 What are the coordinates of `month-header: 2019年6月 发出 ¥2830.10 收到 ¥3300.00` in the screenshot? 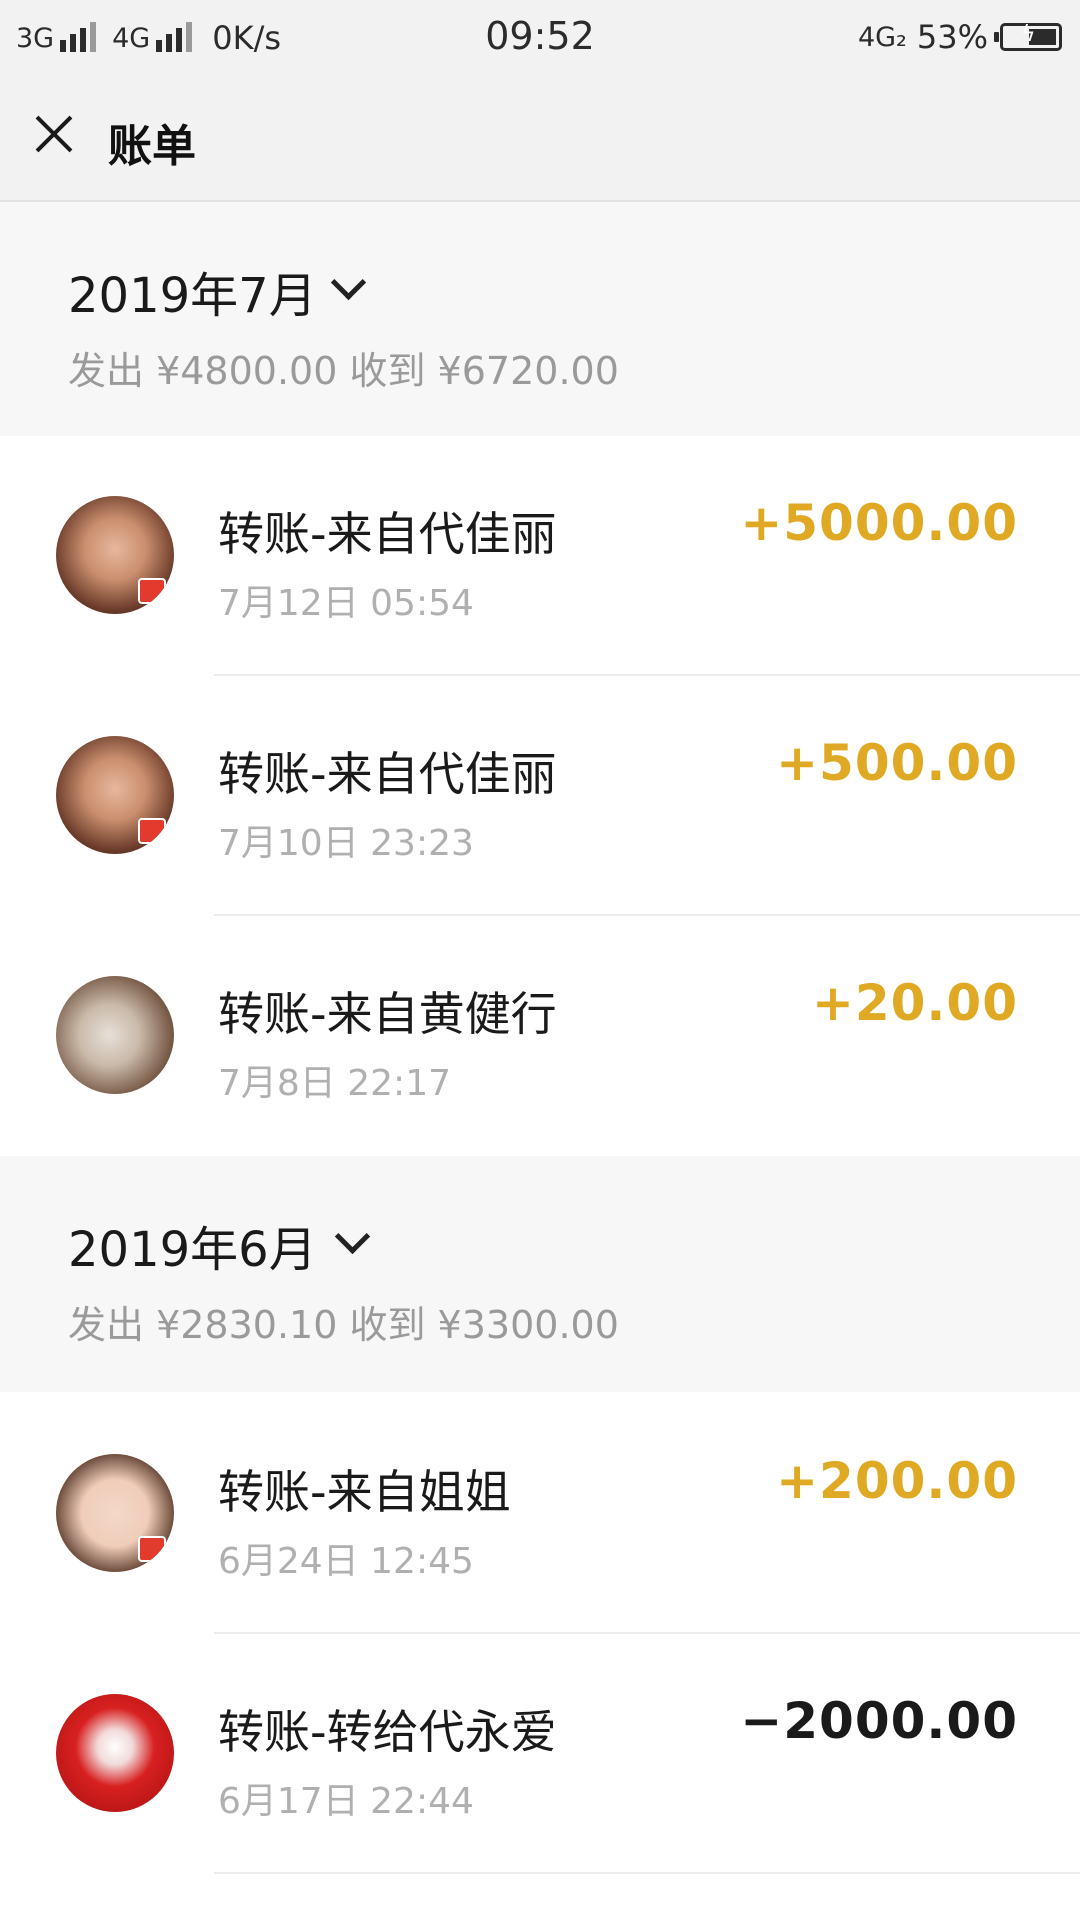 It's located at (540, 1274).